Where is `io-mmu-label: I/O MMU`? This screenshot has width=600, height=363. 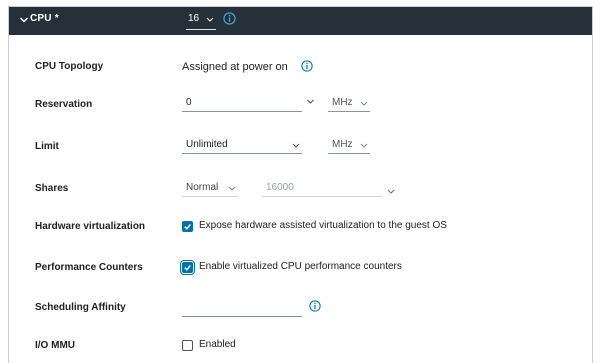
io-mmu-label: I/O MMU is located at coordinates (55, 345).